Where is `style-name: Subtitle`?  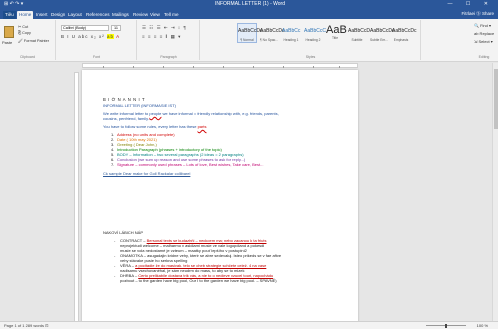 style-name: Subtitle is located at coordinates (357, 40).